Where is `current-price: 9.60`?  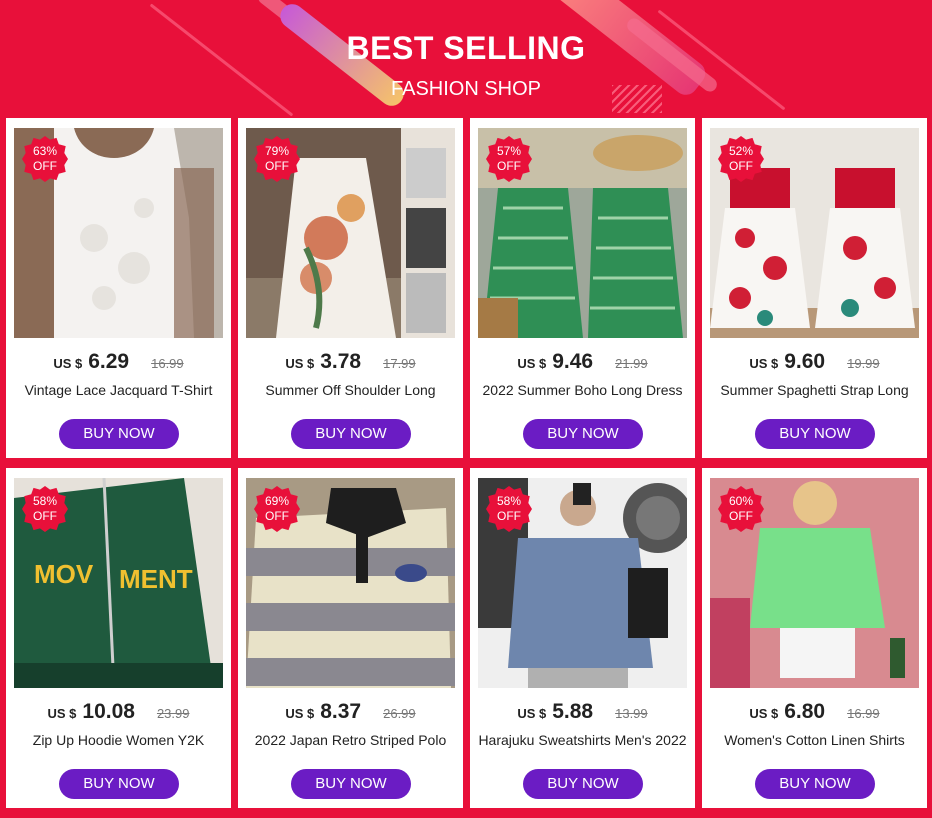 current-price: 9.60 is located at coordinates (805, 361).